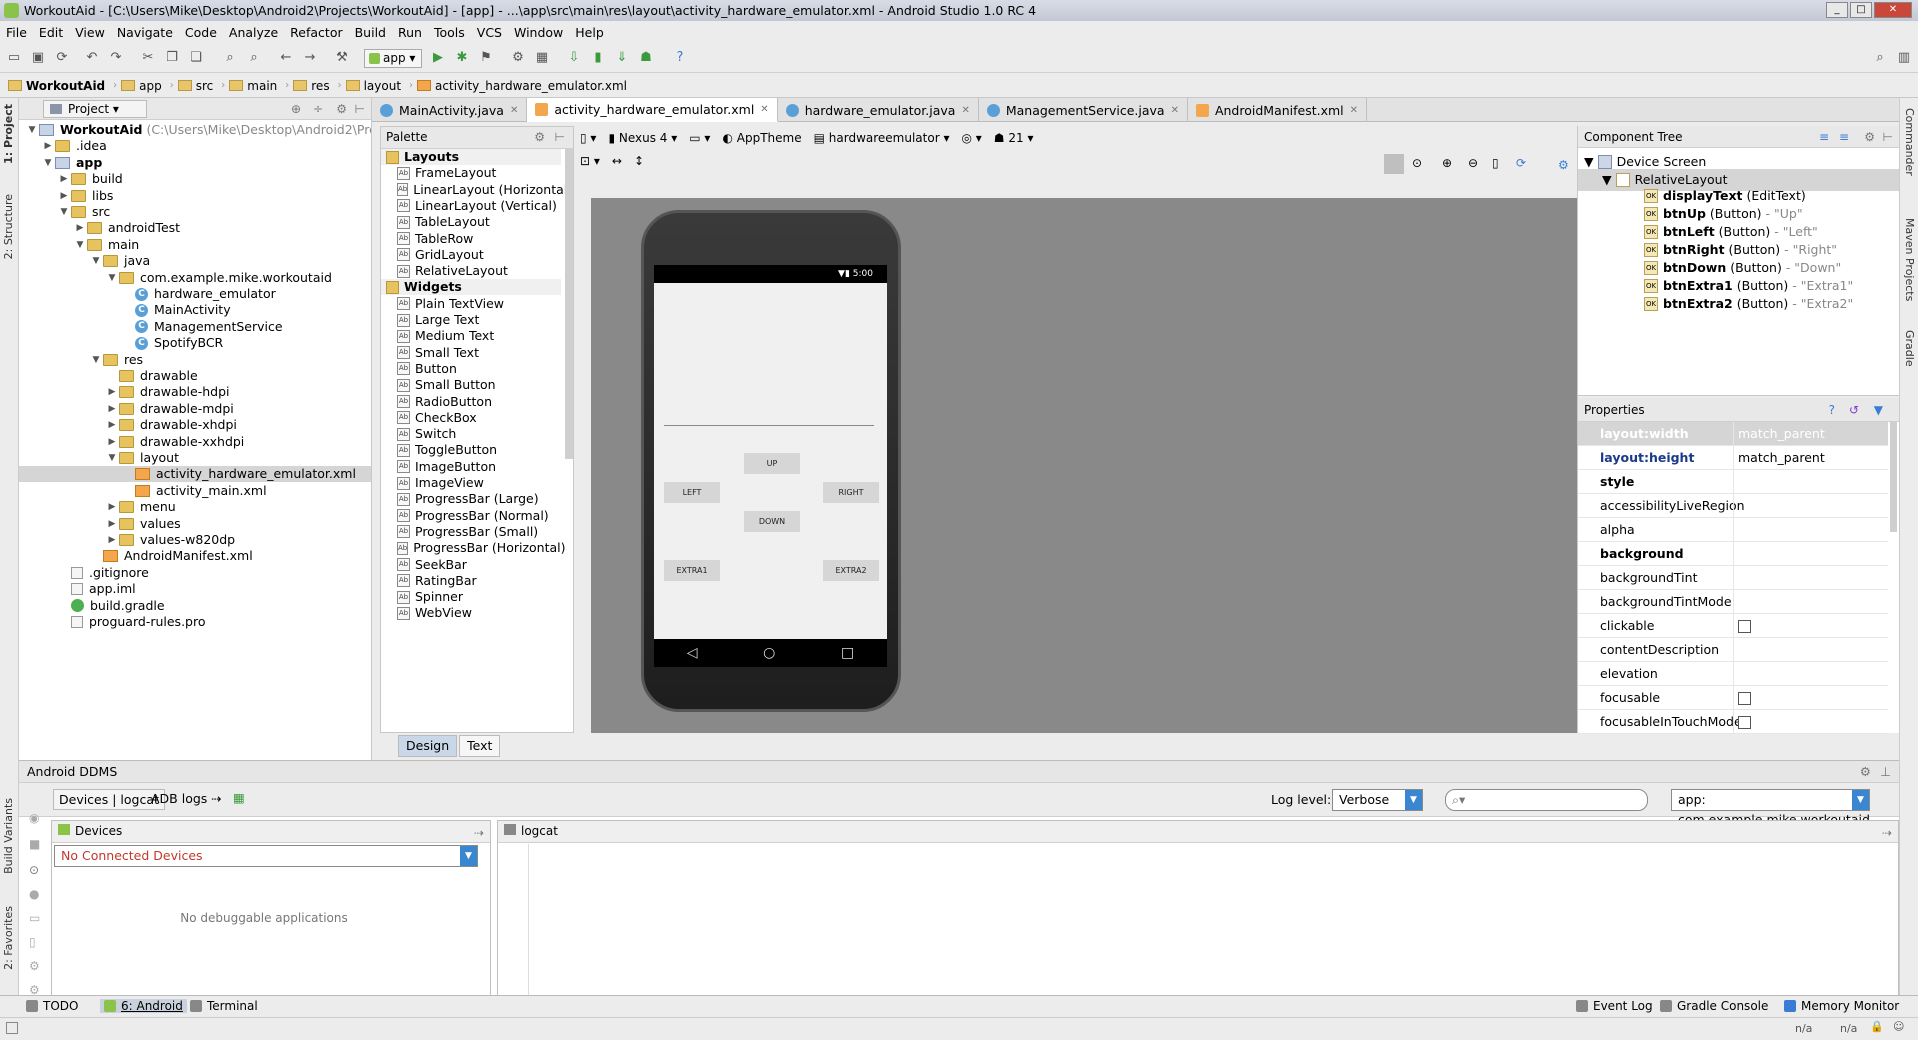  What do you see at coordinates (1733, 650) in the screenshot?
I see `property-row: contentDescription` at bounding box center [1733, 650].